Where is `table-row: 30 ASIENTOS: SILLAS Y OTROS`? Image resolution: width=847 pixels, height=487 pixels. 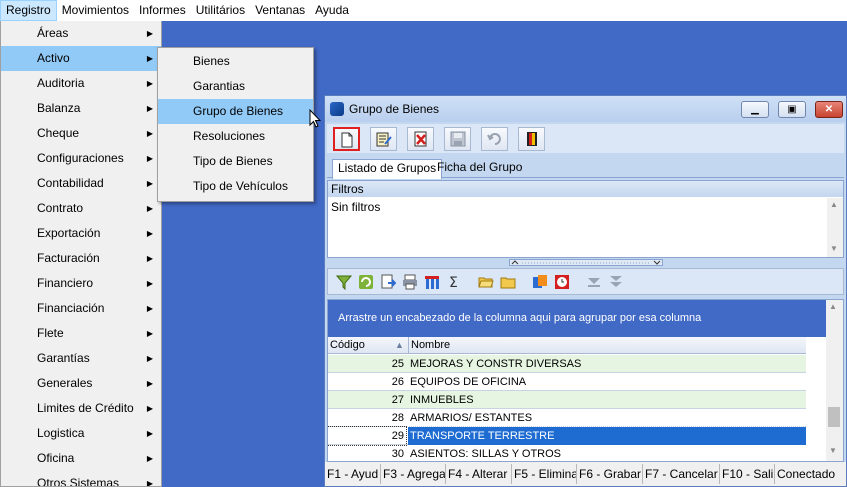
table-row: 30 ASIENTOS: SILLAS Y OTROS is located at coordinates (567, 453).